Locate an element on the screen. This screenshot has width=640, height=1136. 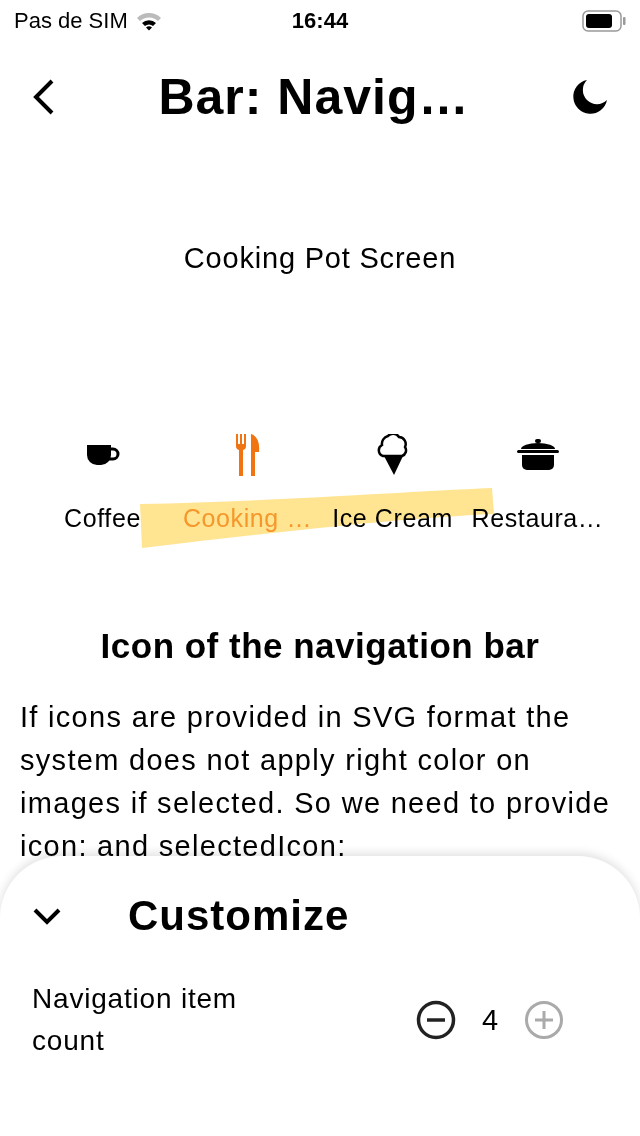
plus-icon is located at coordinates (544, 1020).